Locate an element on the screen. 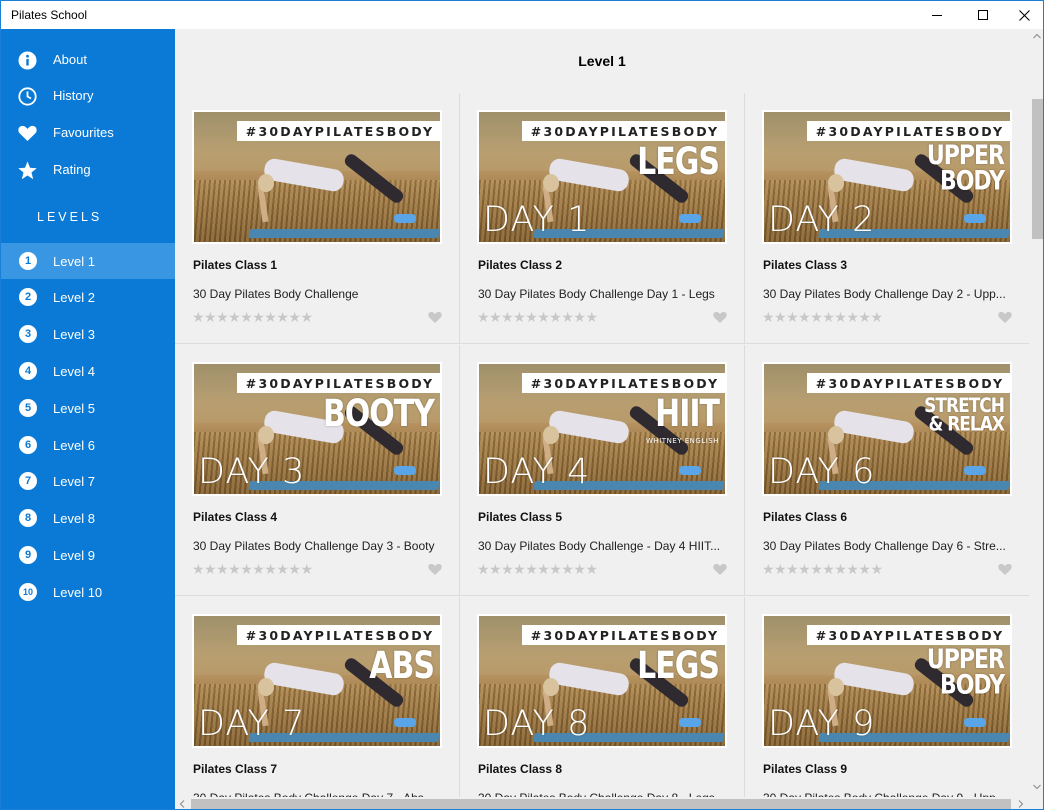 The image size is (1044, 810). class-thumbnail: #30DAYPILATESBODY ABS DAY 7 is located at coordinates (317, 681).